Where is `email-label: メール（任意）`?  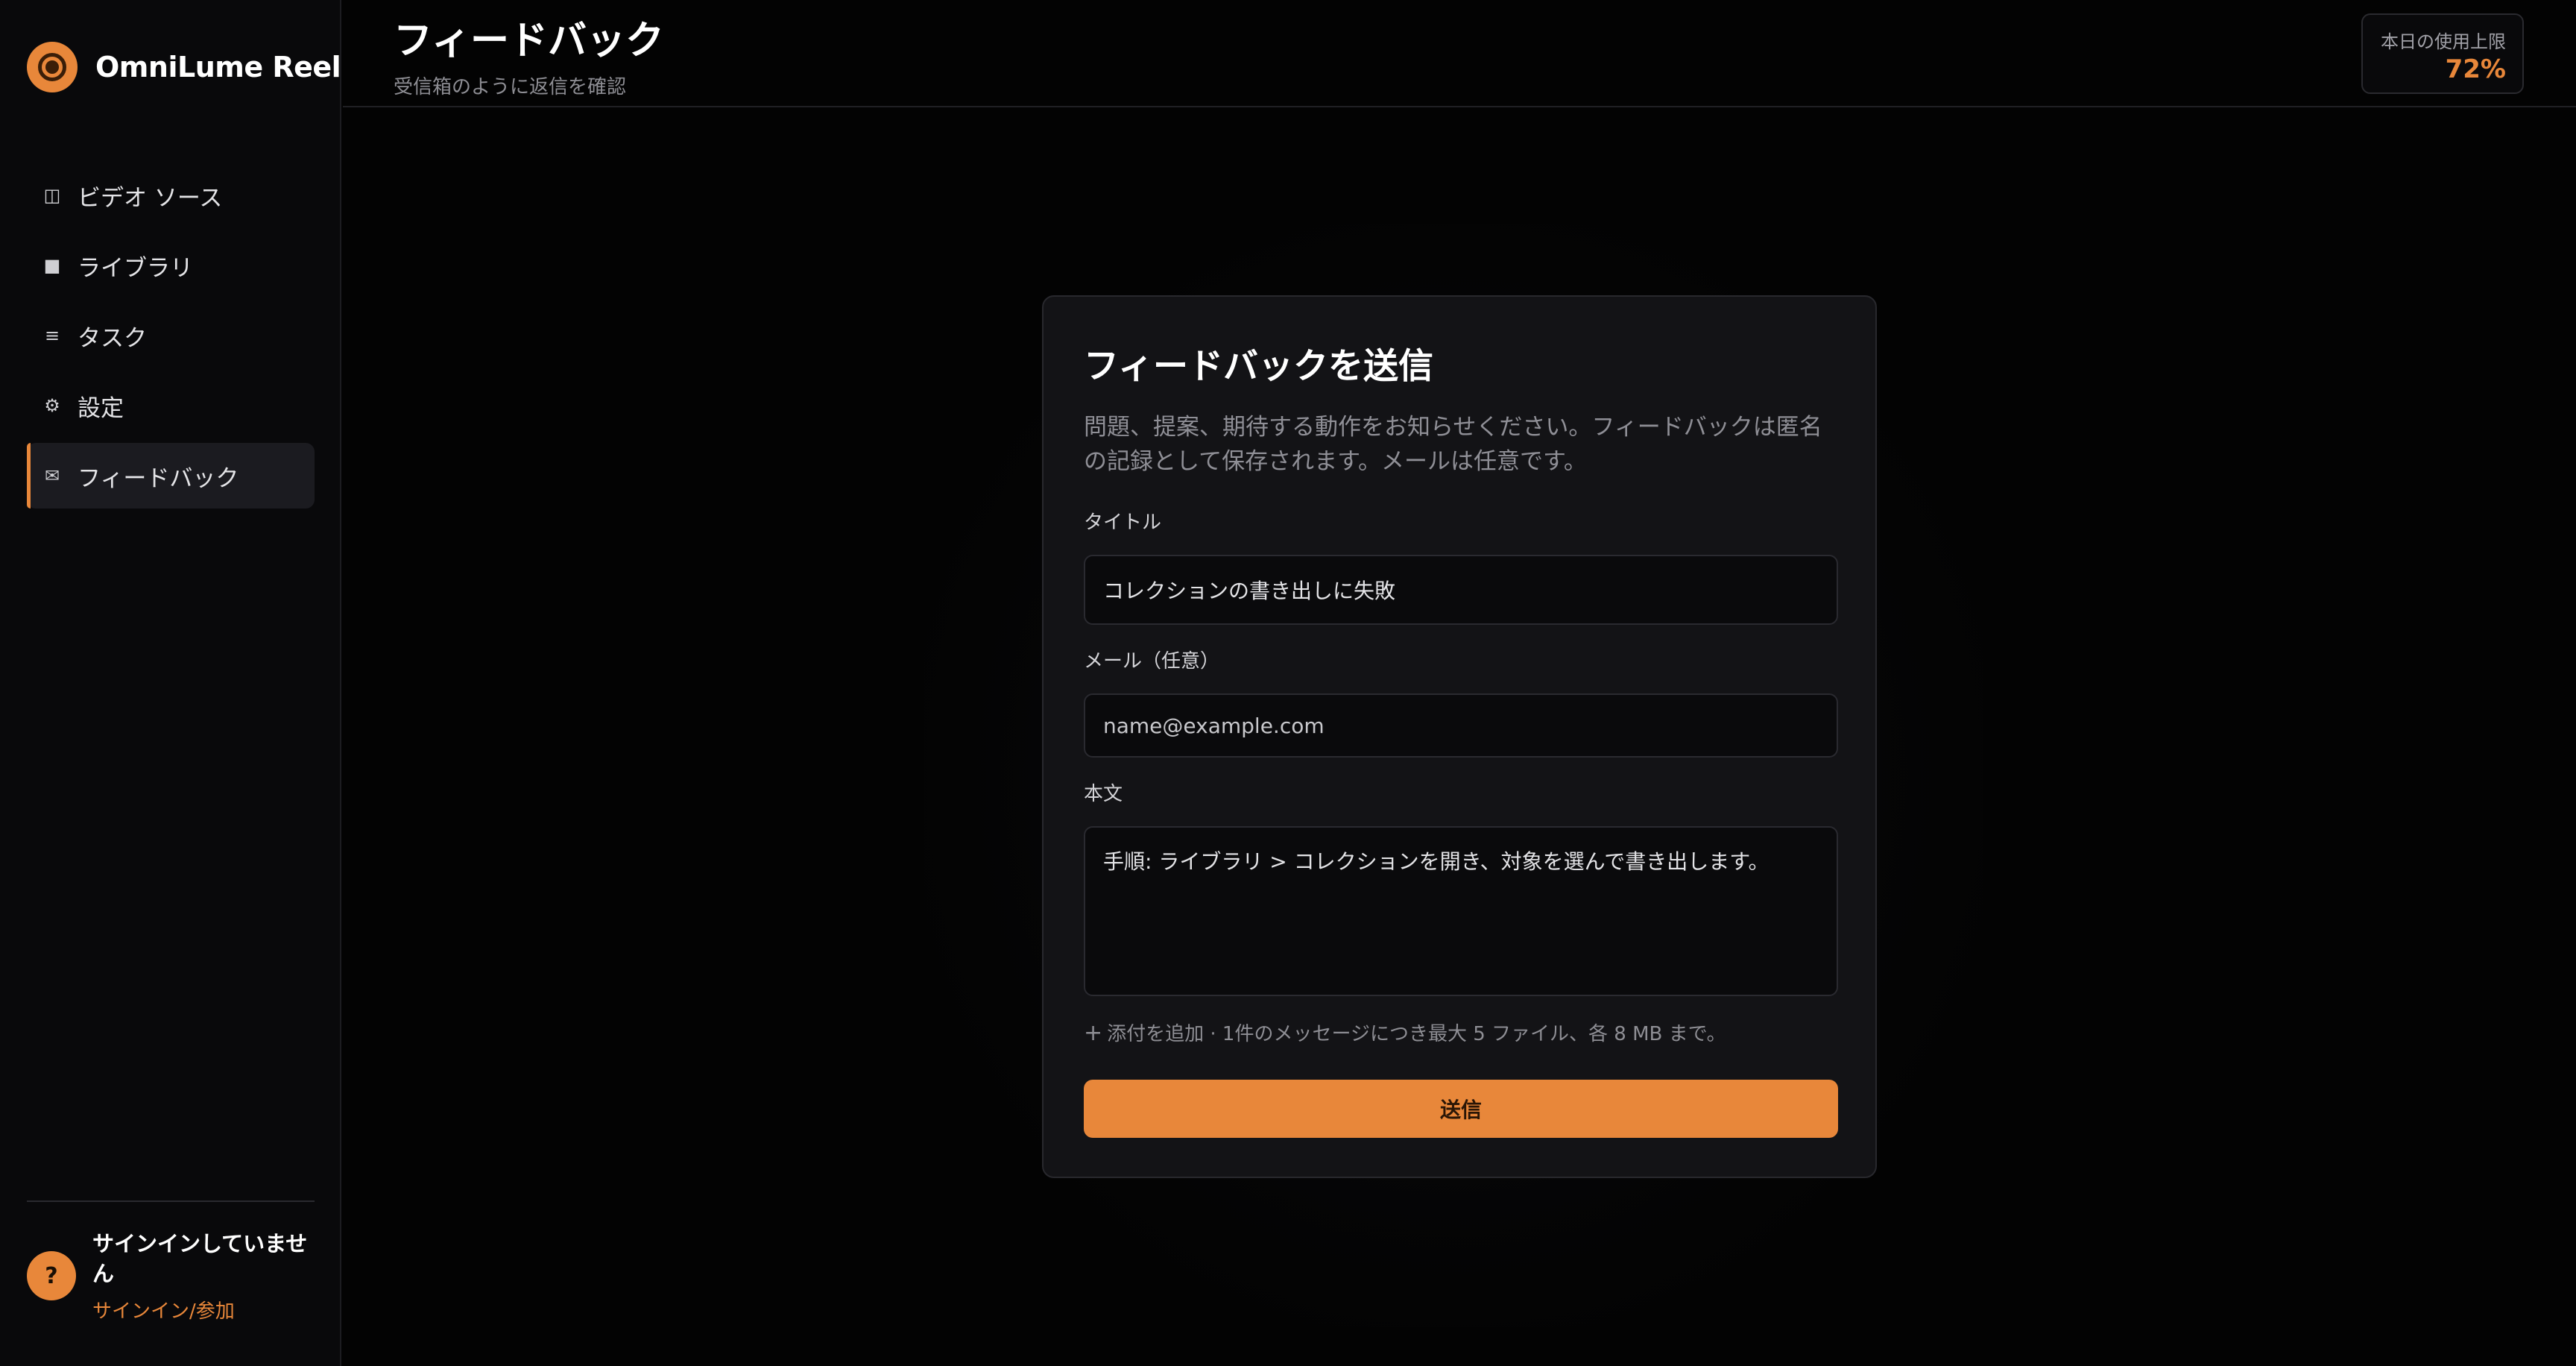 email-label: メール（任意） is located at coordinates (1152, 661).